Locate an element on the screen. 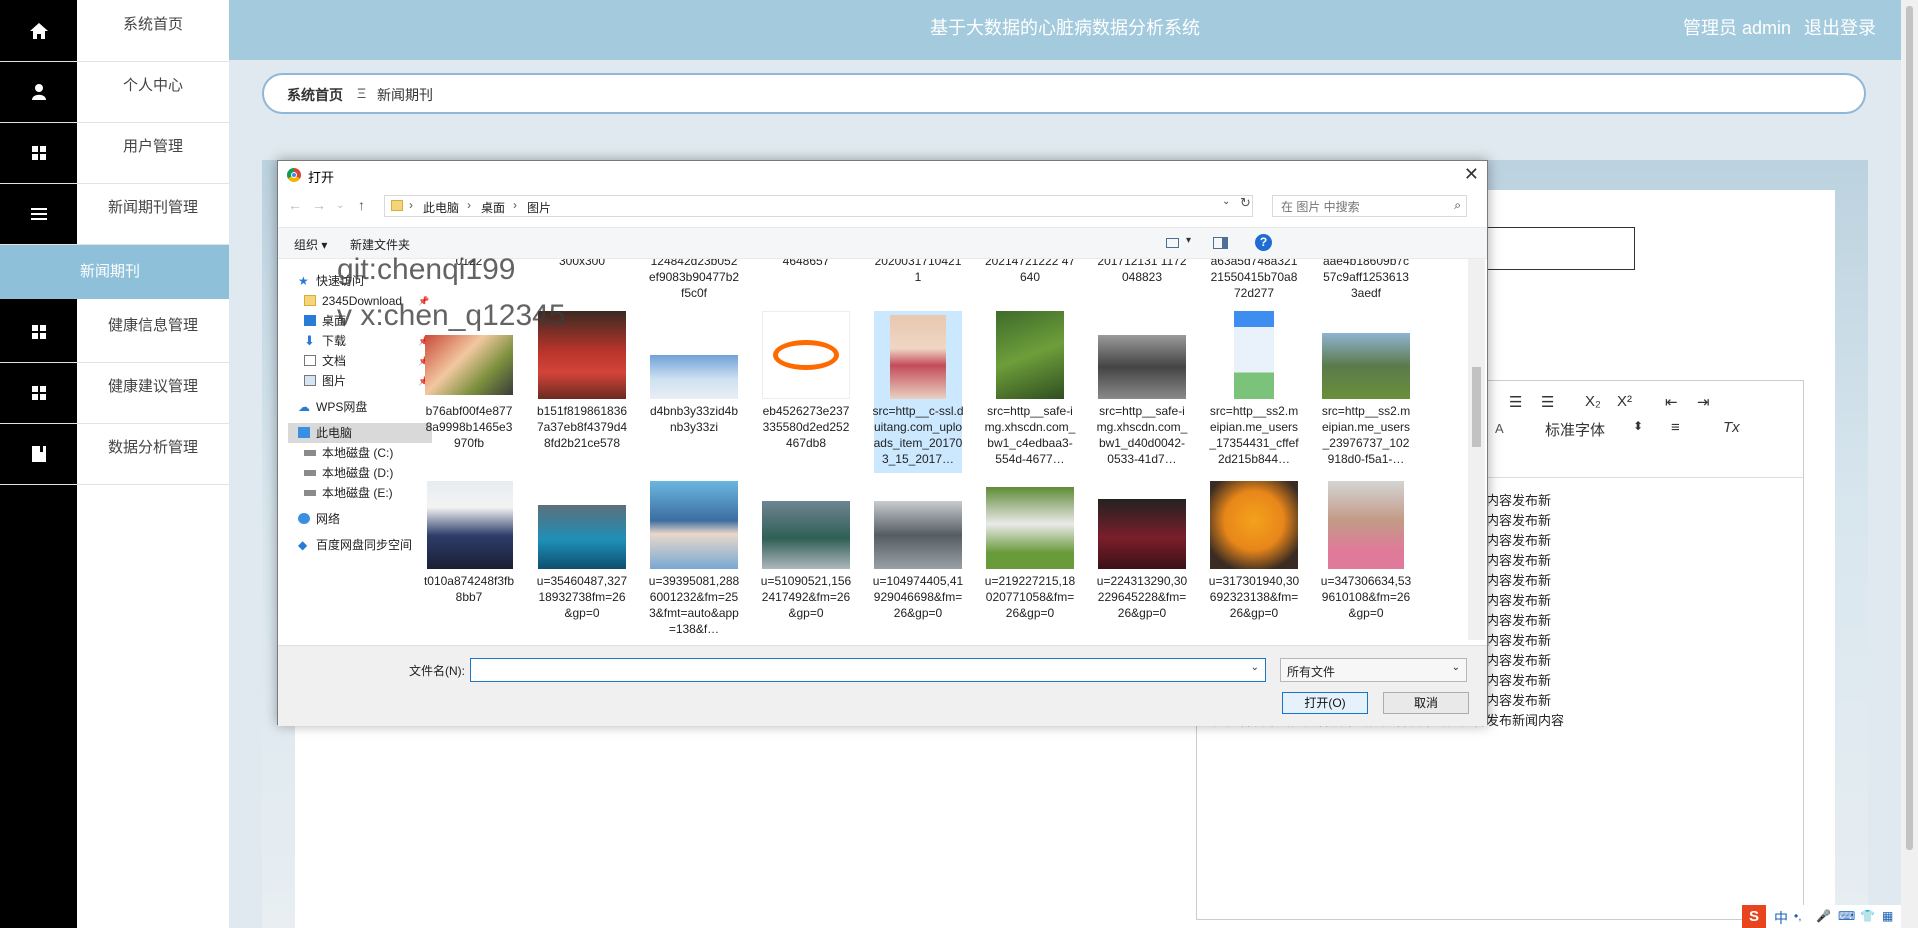 The width and height of the screenshot is (1918, 928). filetype-select: 所有文件 ⌄ is located at coordinates (1373, 670).